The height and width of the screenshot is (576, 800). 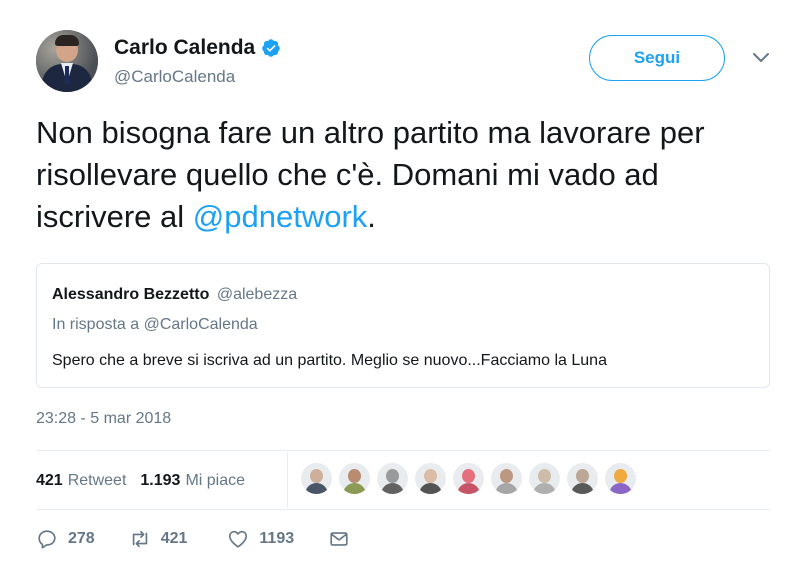 What do you see at coordinates (174, 77) in the screenshot?
I see `author-handle: @CarloCalenda` at bounding box center [174, 77].